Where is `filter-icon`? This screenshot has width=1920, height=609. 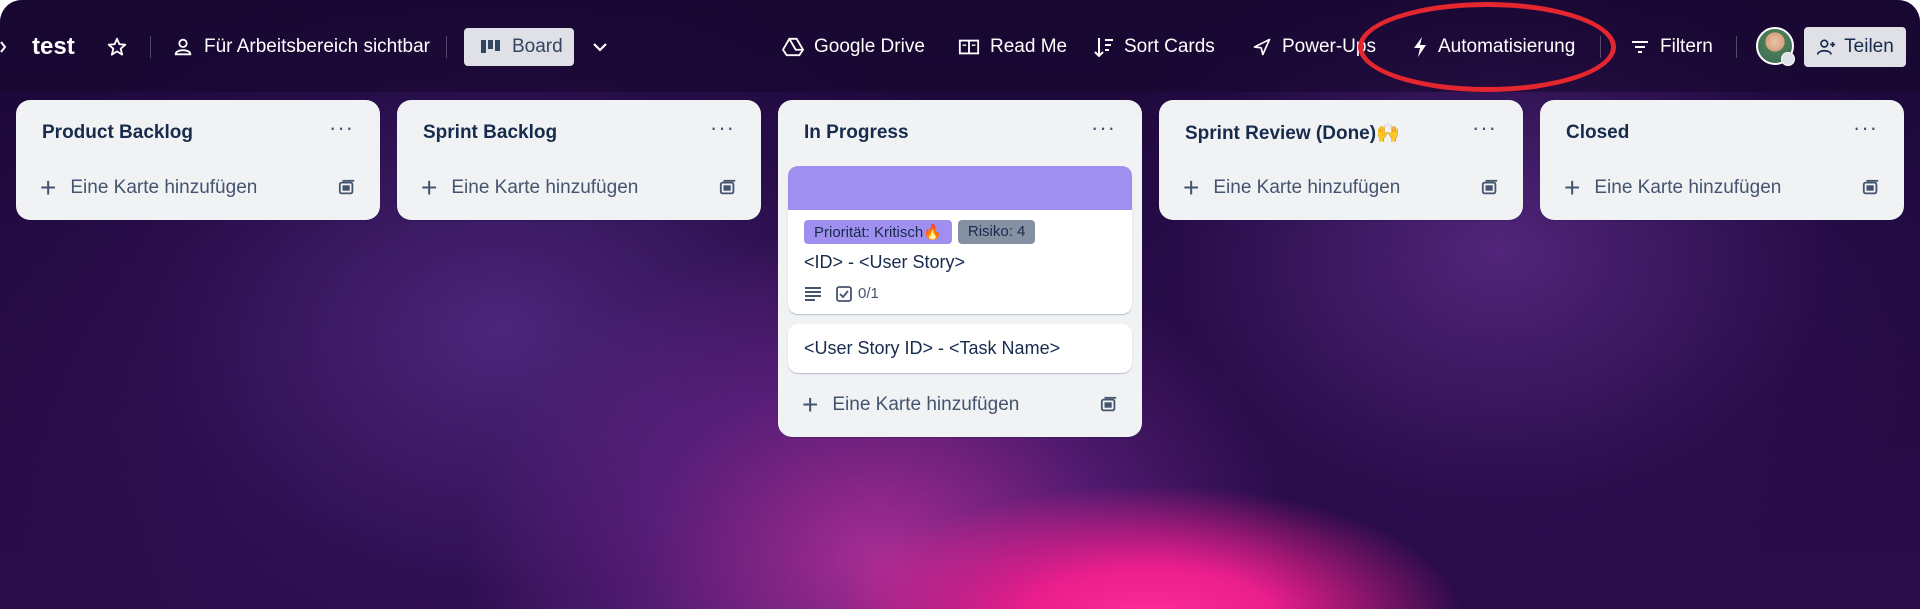
filter-icon is located at coordinates (1640, 47).